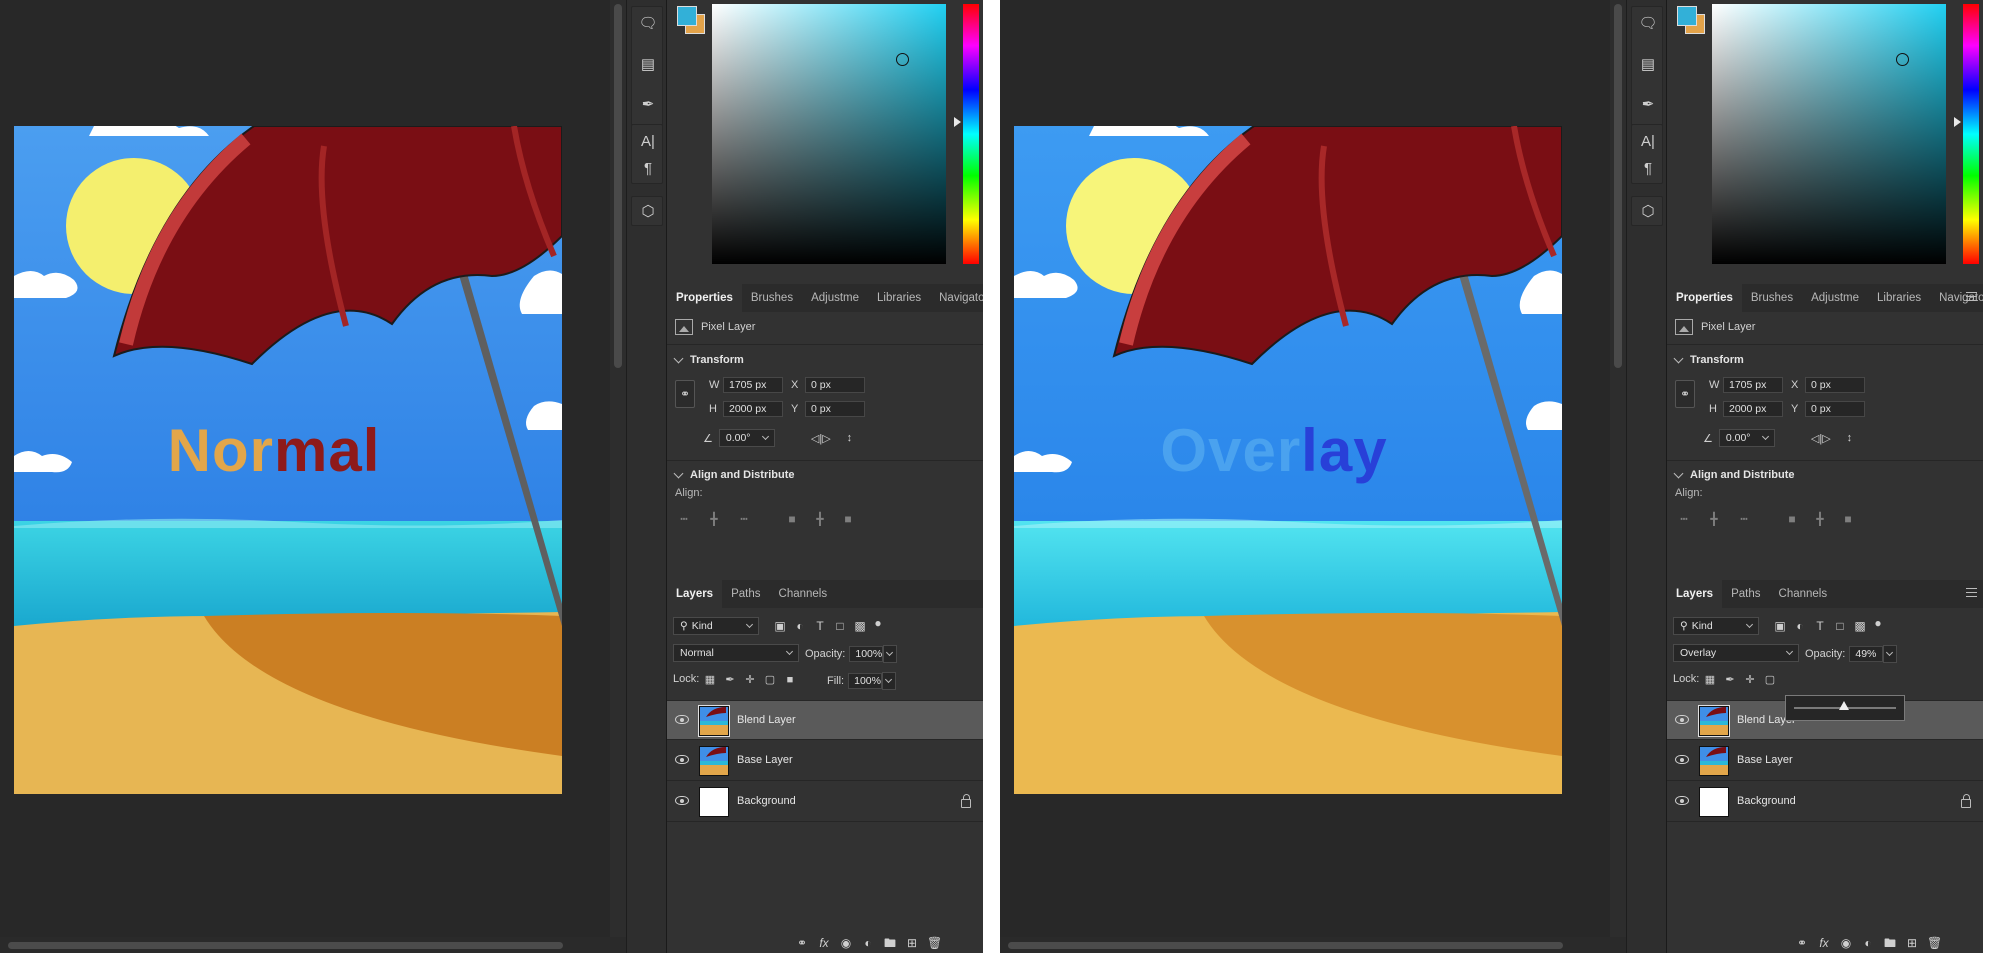  What do you see at coordinates (1618, 468) in the screenshot?
I see `vertical-scrollbar` at bounding box center [1618, 468].